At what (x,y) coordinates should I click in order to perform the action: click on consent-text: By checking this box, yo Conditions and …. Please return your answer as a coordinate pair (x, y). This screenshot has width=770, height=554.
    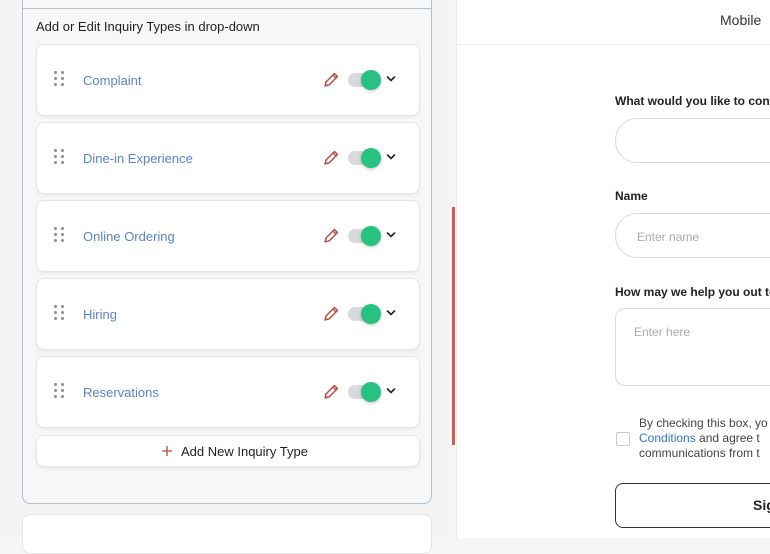
    Looking at the image, I should click on (703, 438).